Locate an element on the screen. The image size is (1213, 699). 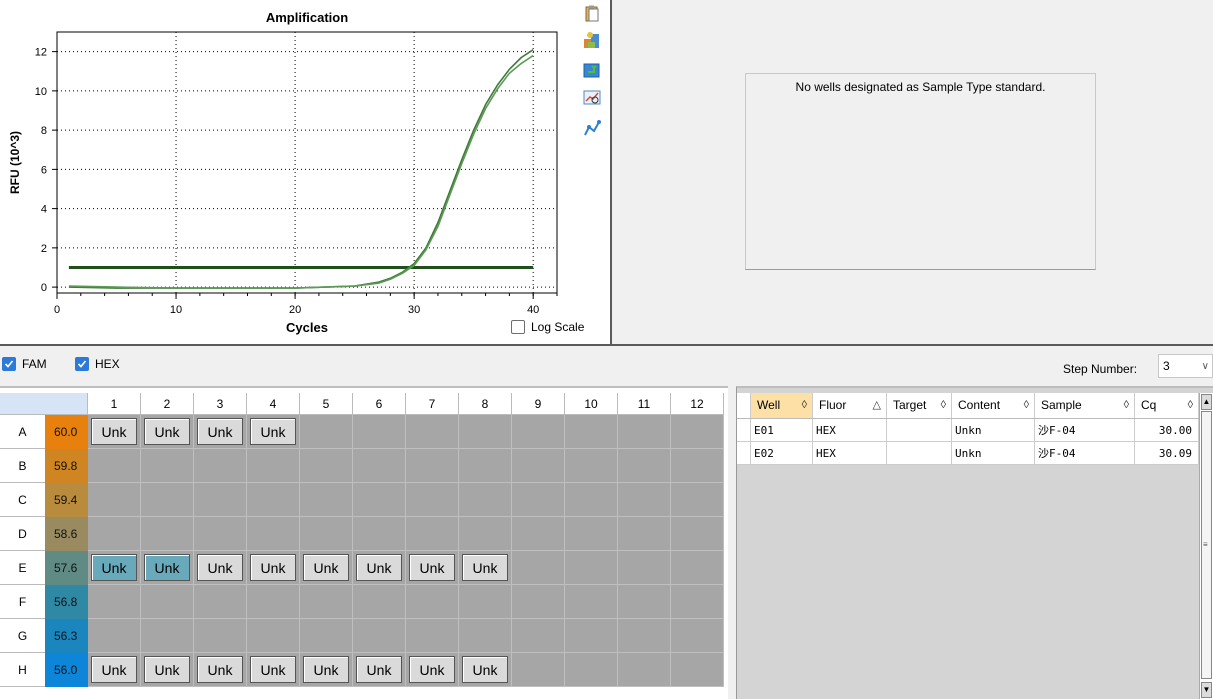
row-header: H is located at coordinates (22, 670).